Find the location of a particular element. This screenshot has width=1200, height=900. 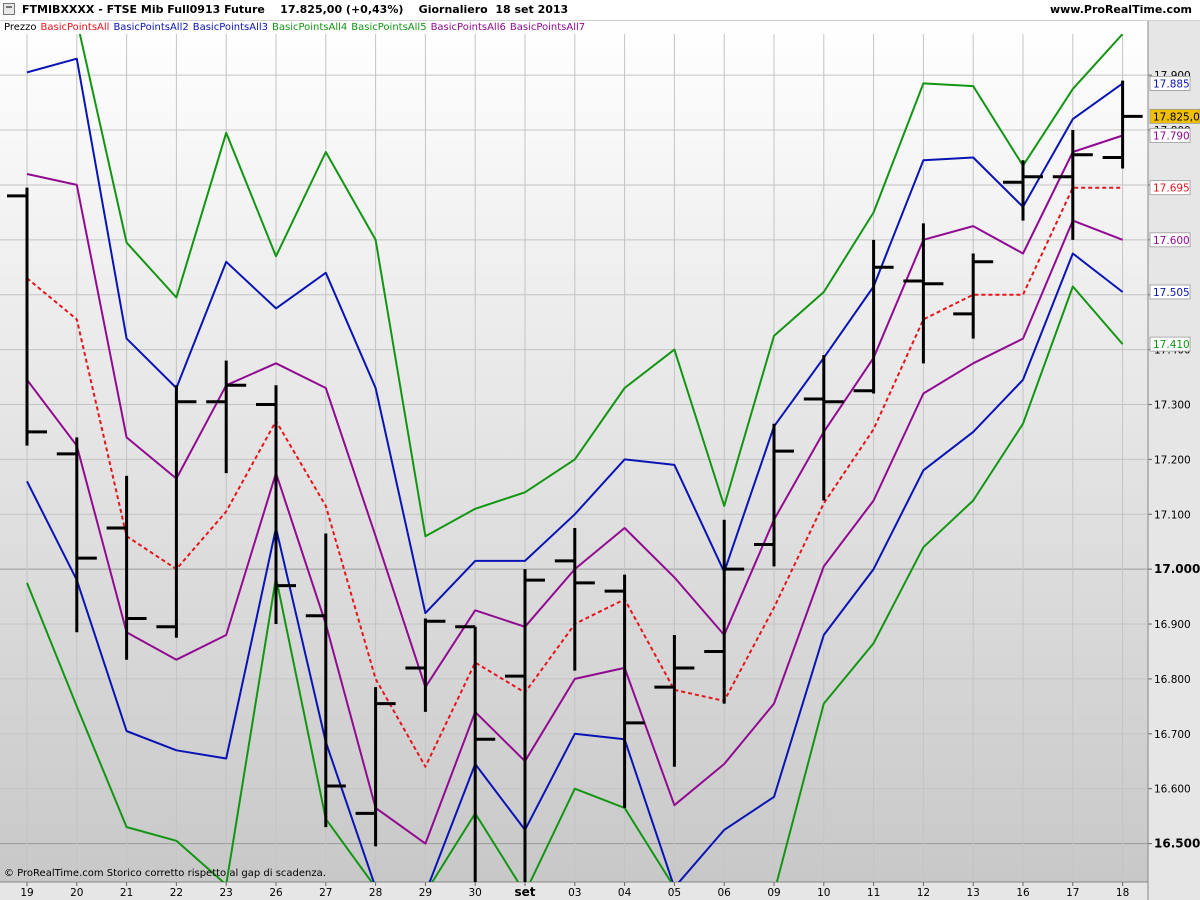

x-tick-label: 19 is located at coordinates (26, 893).